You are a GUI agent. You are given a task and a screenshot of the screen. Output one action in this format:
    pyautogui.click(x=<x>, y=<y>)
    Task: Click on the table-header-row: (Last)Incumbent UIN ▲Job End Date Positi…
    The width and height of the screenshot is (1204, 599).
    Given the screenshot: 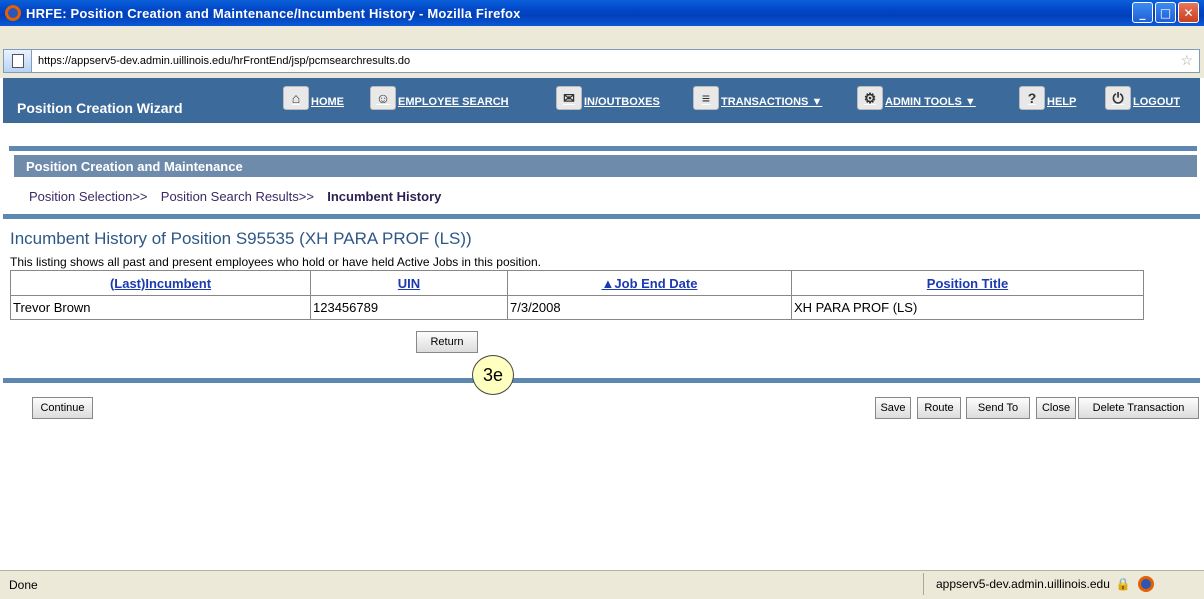 What is the action you would take?
    pyautogui.click(x=577, y=283)
    